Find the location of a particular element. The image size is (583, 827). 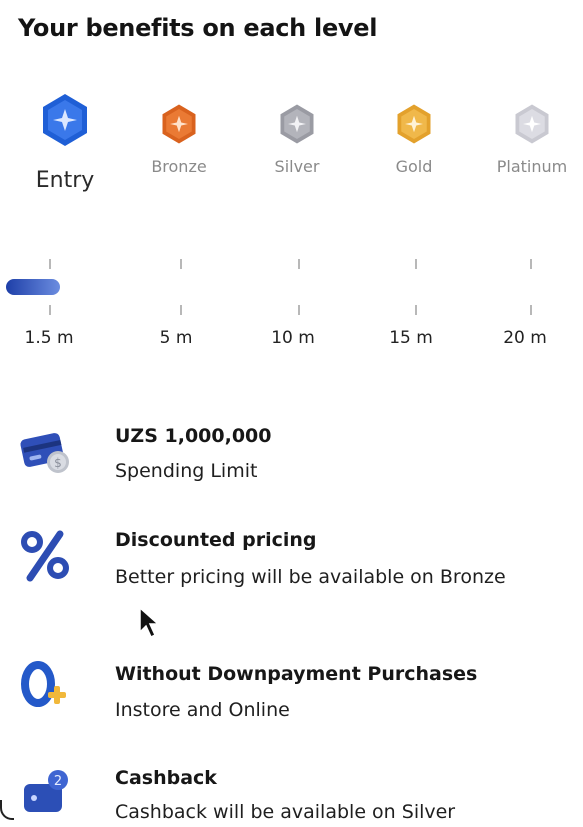

progress-indicator is located at coordinates (33, 287).